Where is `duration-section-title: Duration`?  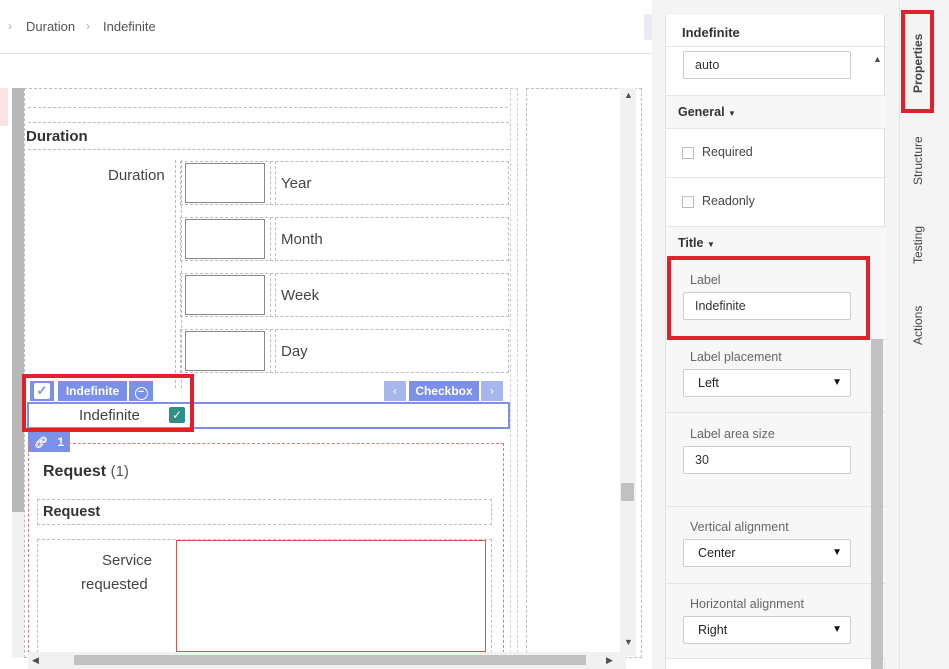
duration-section-title: Duration is located at coordinates (57, 136).